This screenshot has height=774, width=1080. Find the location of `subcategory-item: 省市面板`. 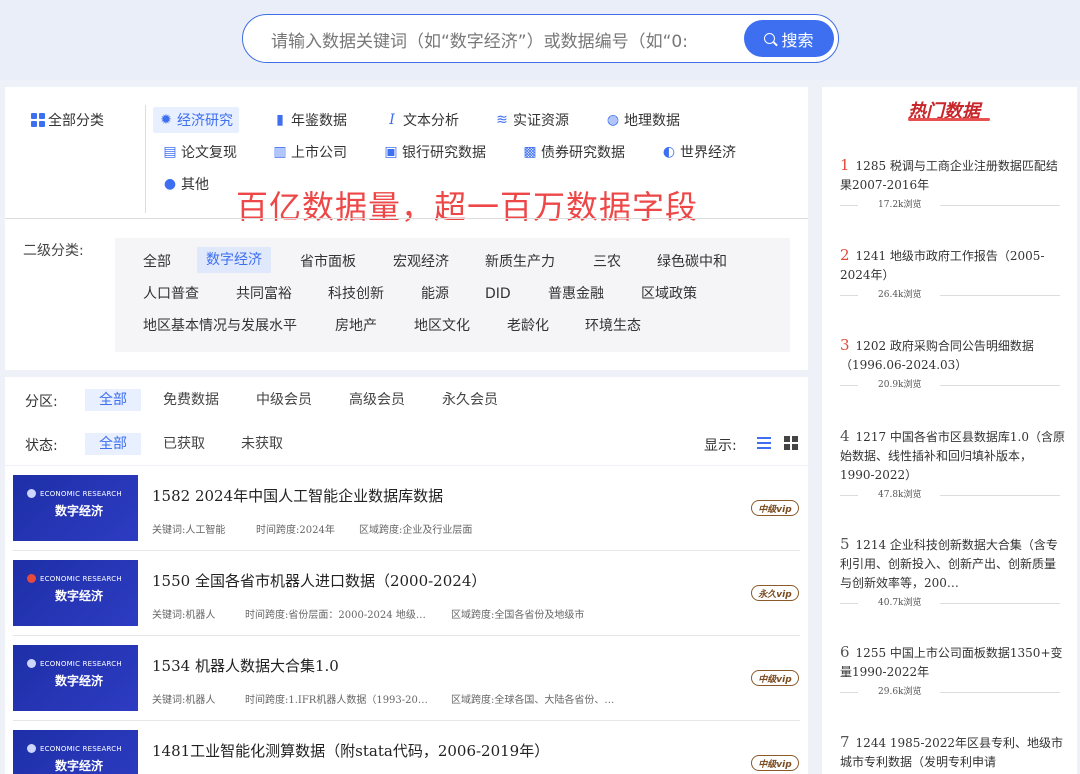

subcategory-item: 省市面板 is located at coordinates (328, 262).